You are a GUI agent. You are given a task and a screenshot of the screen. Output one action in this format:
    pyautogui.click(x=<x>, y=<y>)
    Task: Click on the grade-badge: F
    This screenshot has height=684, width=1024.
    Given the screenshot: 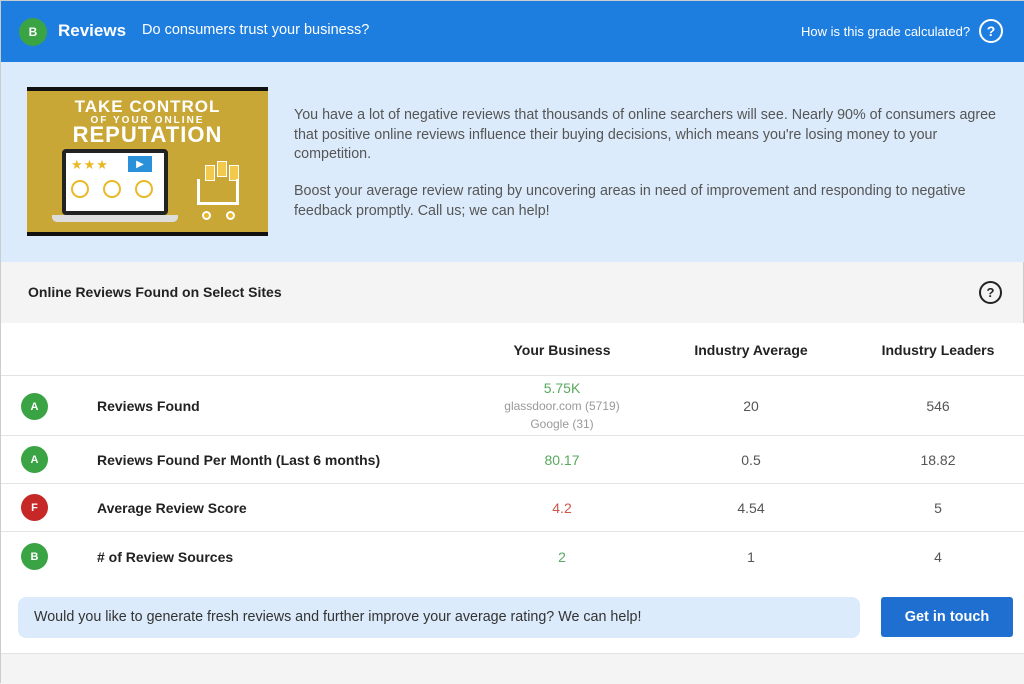 What is the action you would take?
    pyautogui.click(x=34, y=507)
    